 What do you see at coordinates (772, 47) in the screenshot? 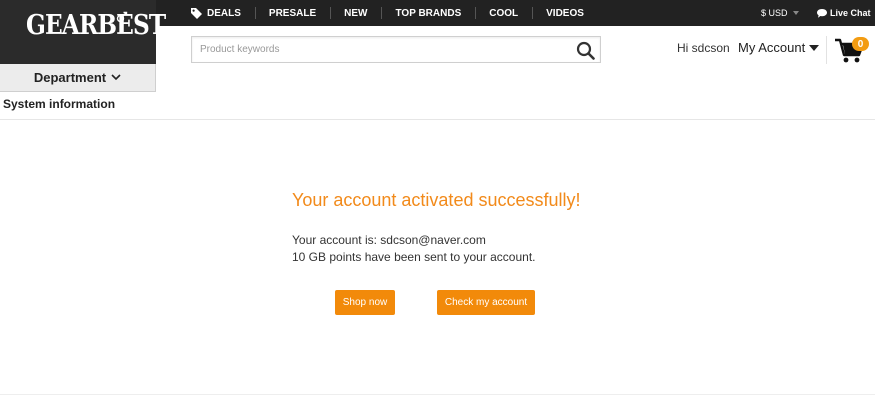
I see `my-account-label: My Account` at bounding box center [772, 47].